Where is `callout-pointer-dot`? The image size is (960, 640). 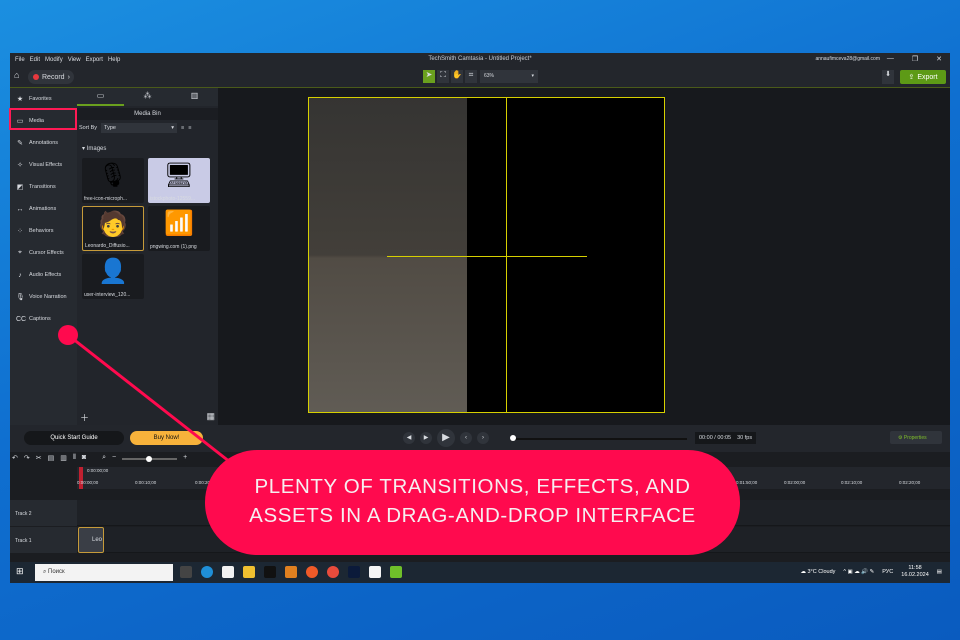
callout-pointer-dot is located at coordinates (68, 335).